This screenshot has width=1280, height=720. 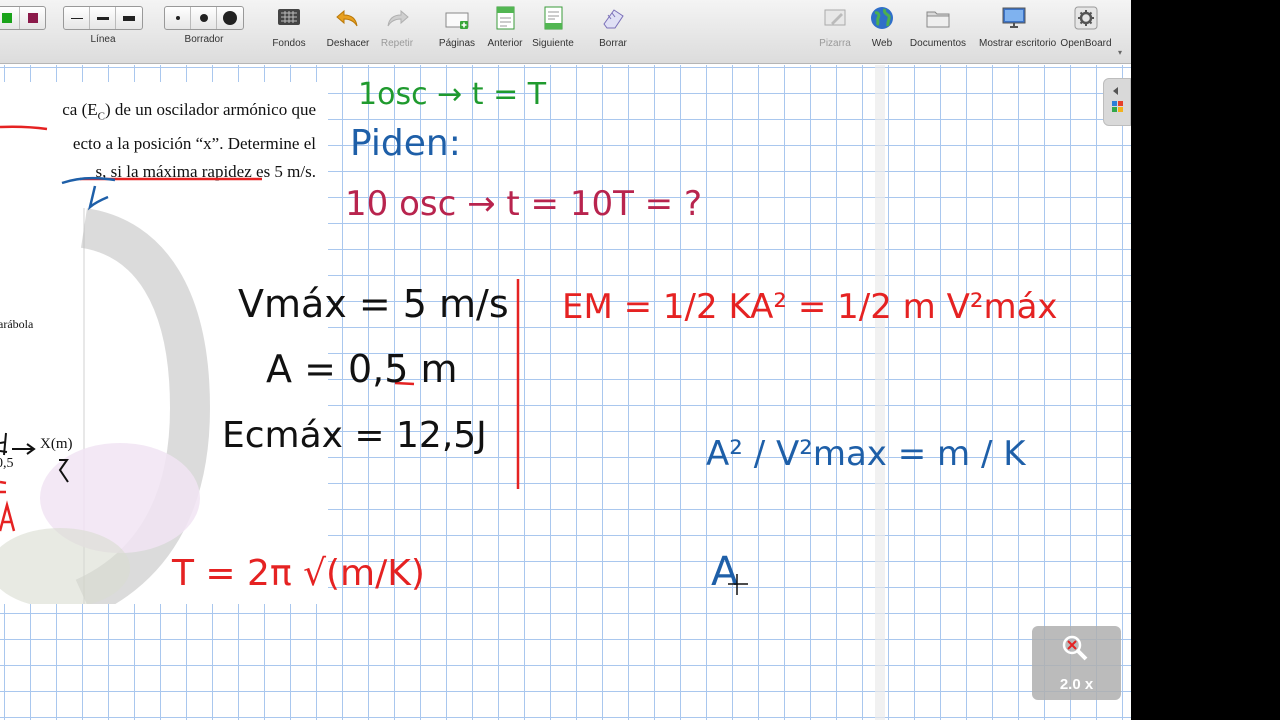 I want to click on folder-icon, so click(x=938, y=19).